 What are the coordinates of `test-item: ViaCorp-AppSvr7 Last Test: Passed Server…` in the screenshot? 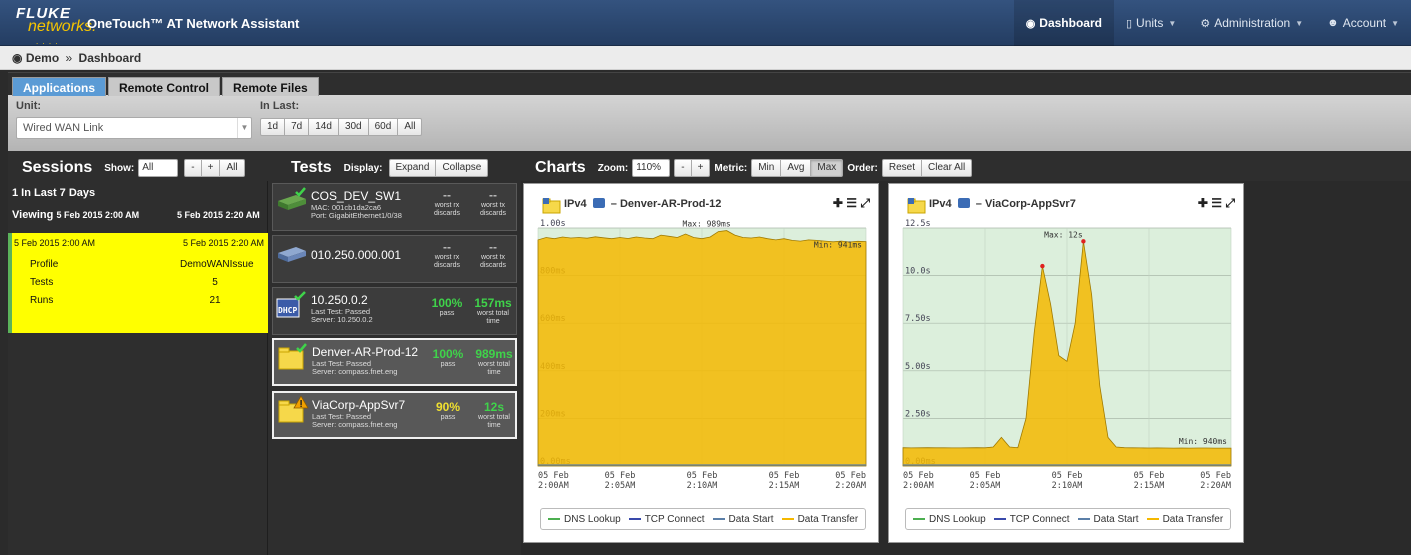 It's located at (394, 415).